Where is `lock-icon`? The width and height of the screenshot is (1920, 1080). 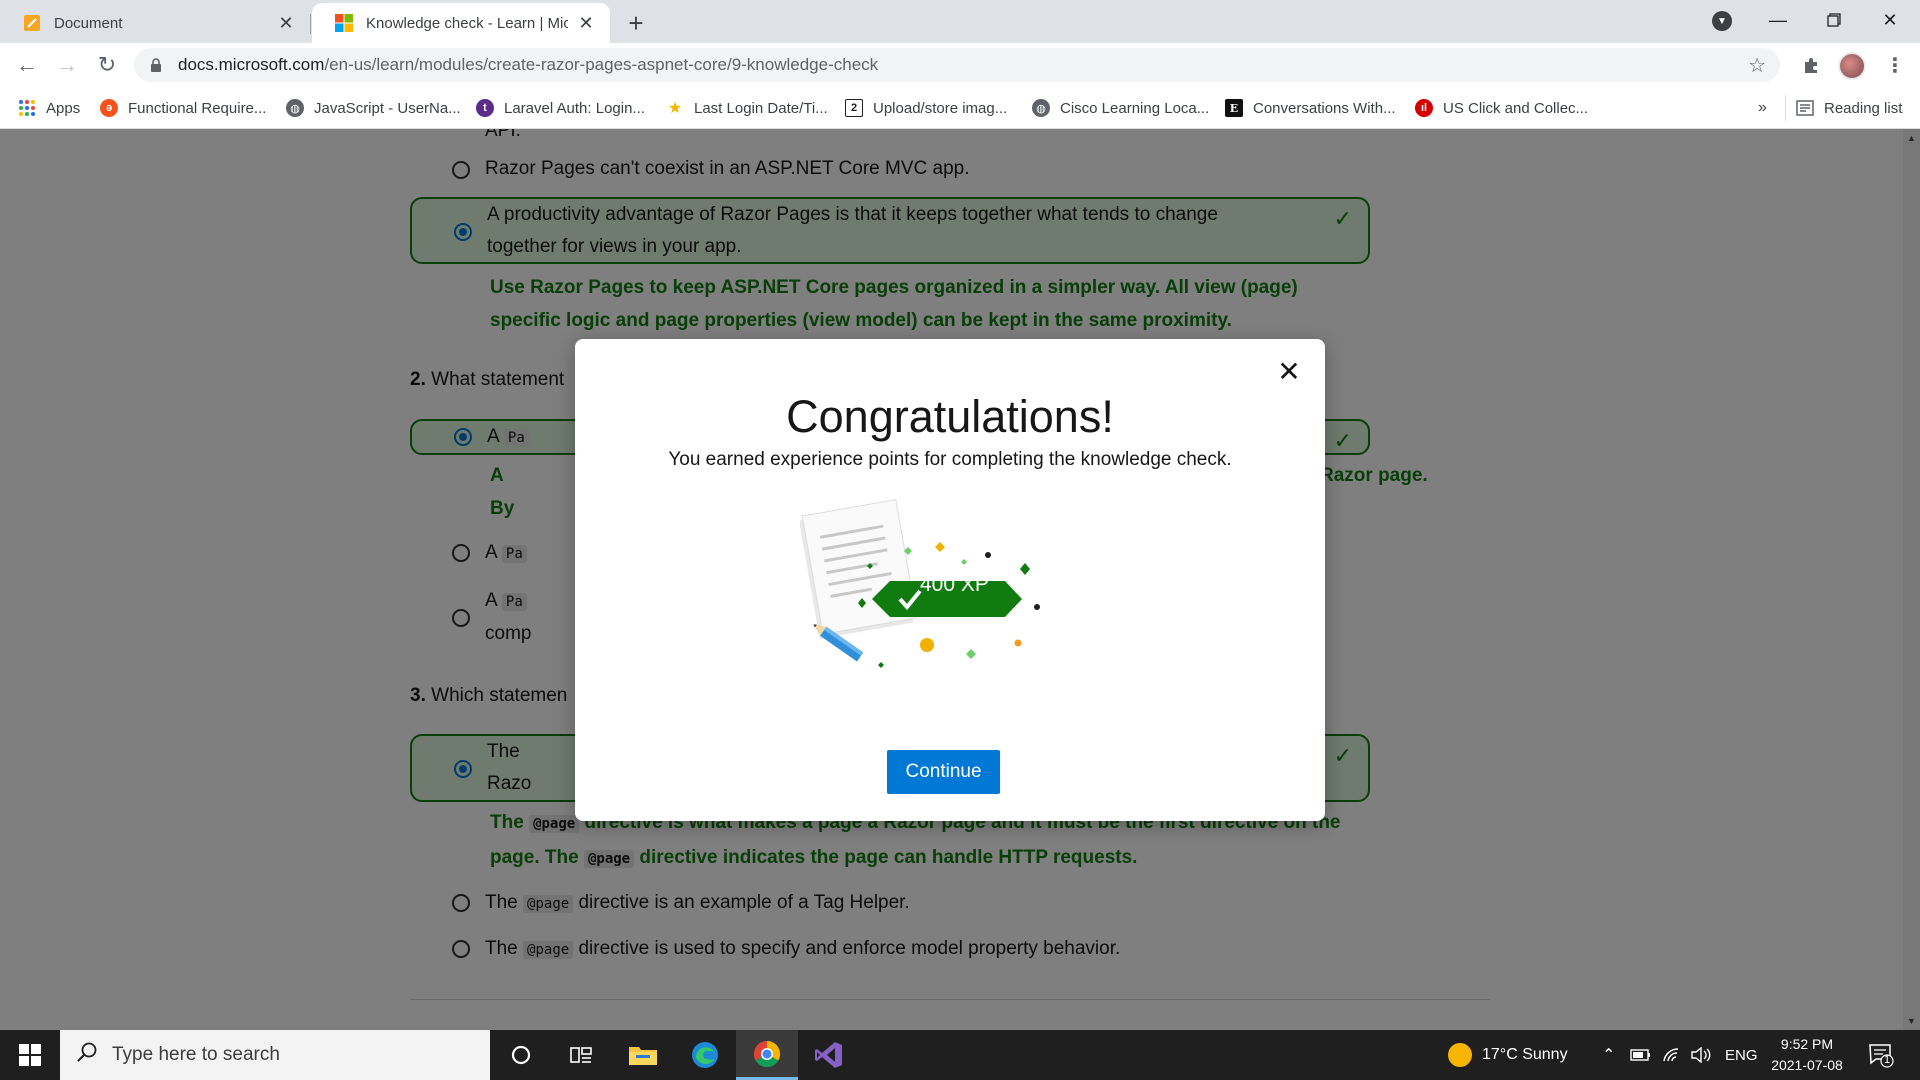 lock-icon is located at coordinates (157, 65).